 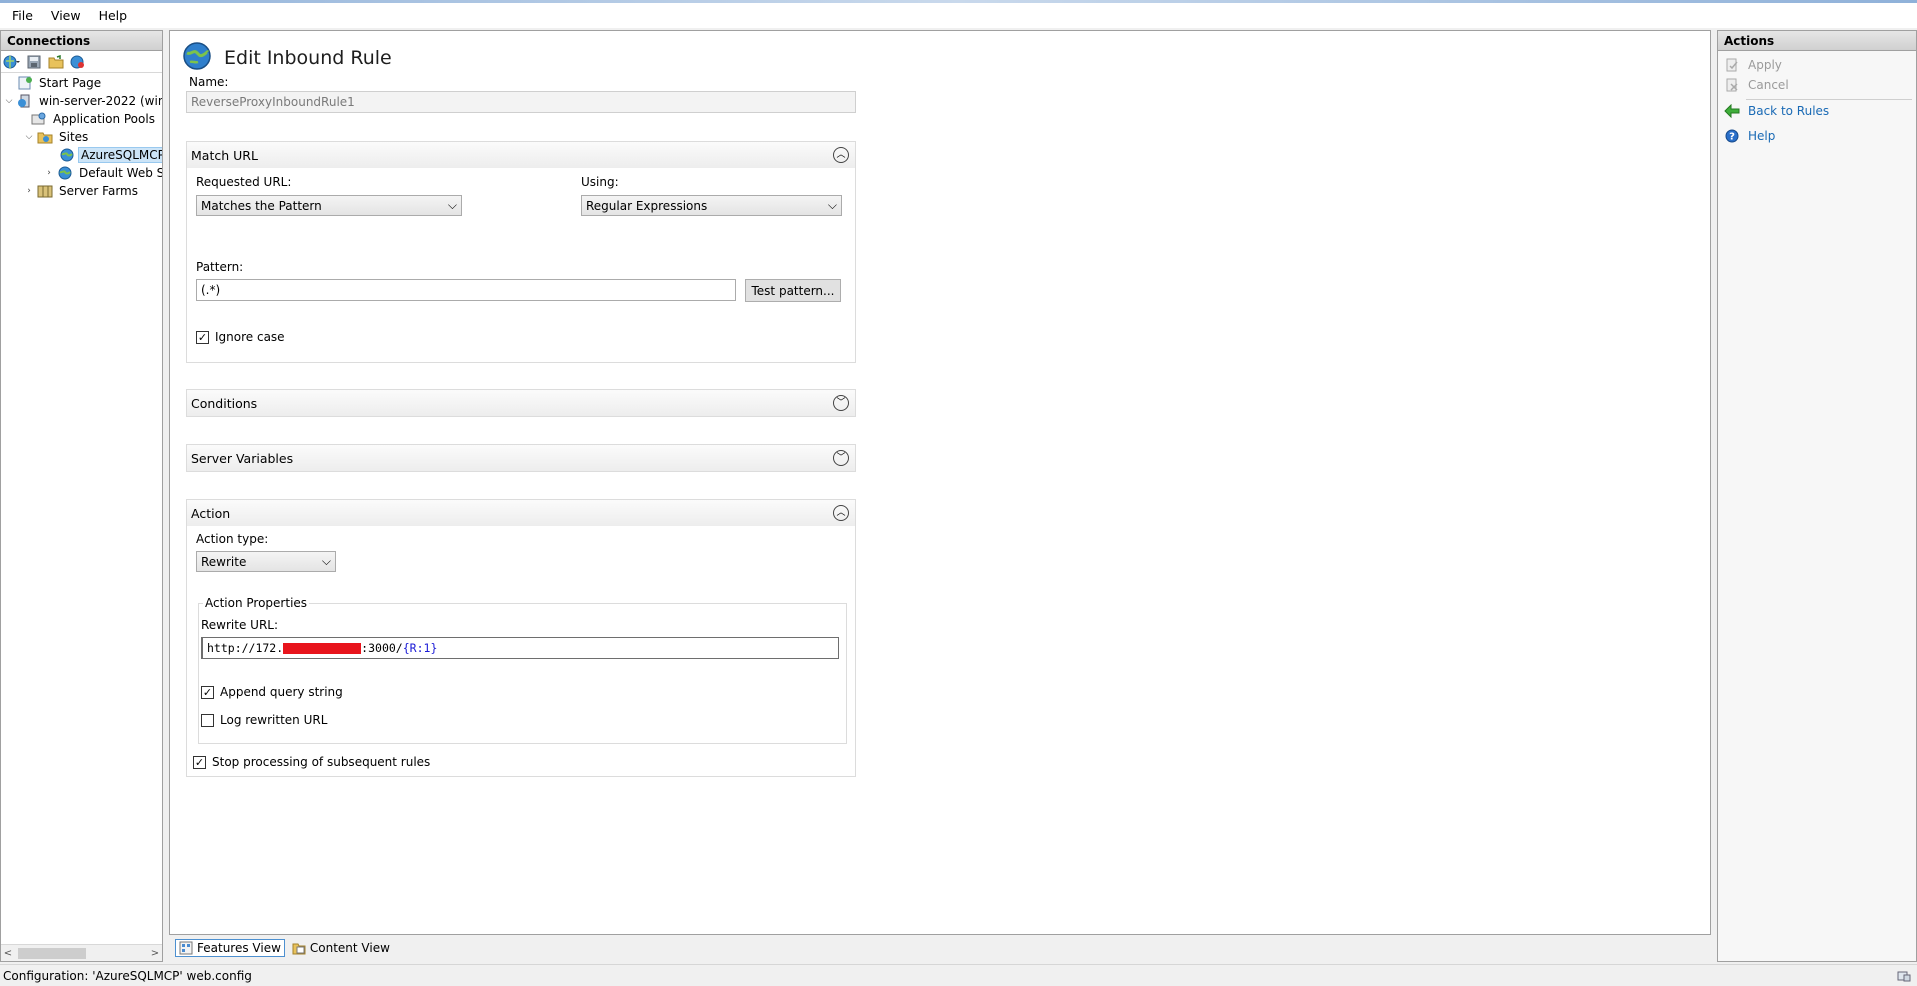 I want to click on menu-bar: File View Help, so click(x=958, y=15).